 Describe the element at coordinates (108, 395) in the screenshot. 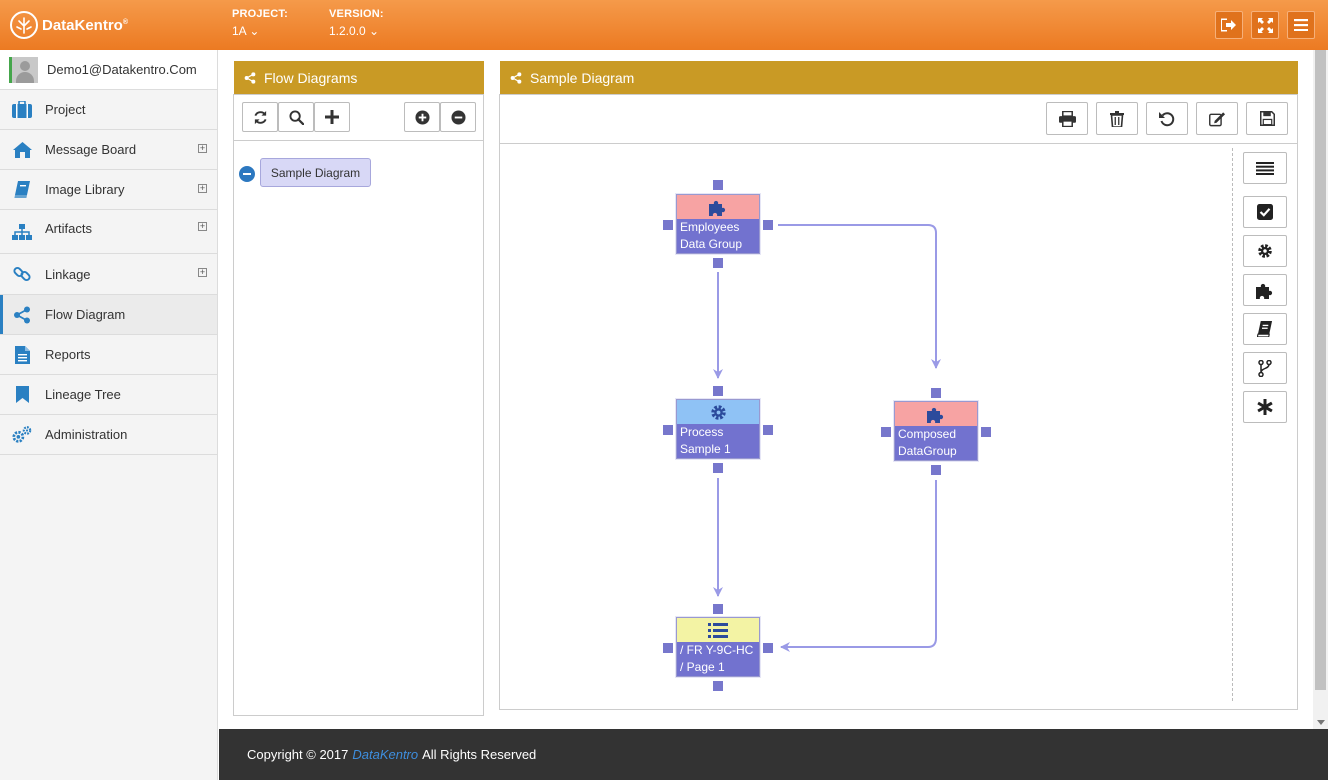

I see `sidebar-item-lineage-tree: Lineage Tree` at that location.